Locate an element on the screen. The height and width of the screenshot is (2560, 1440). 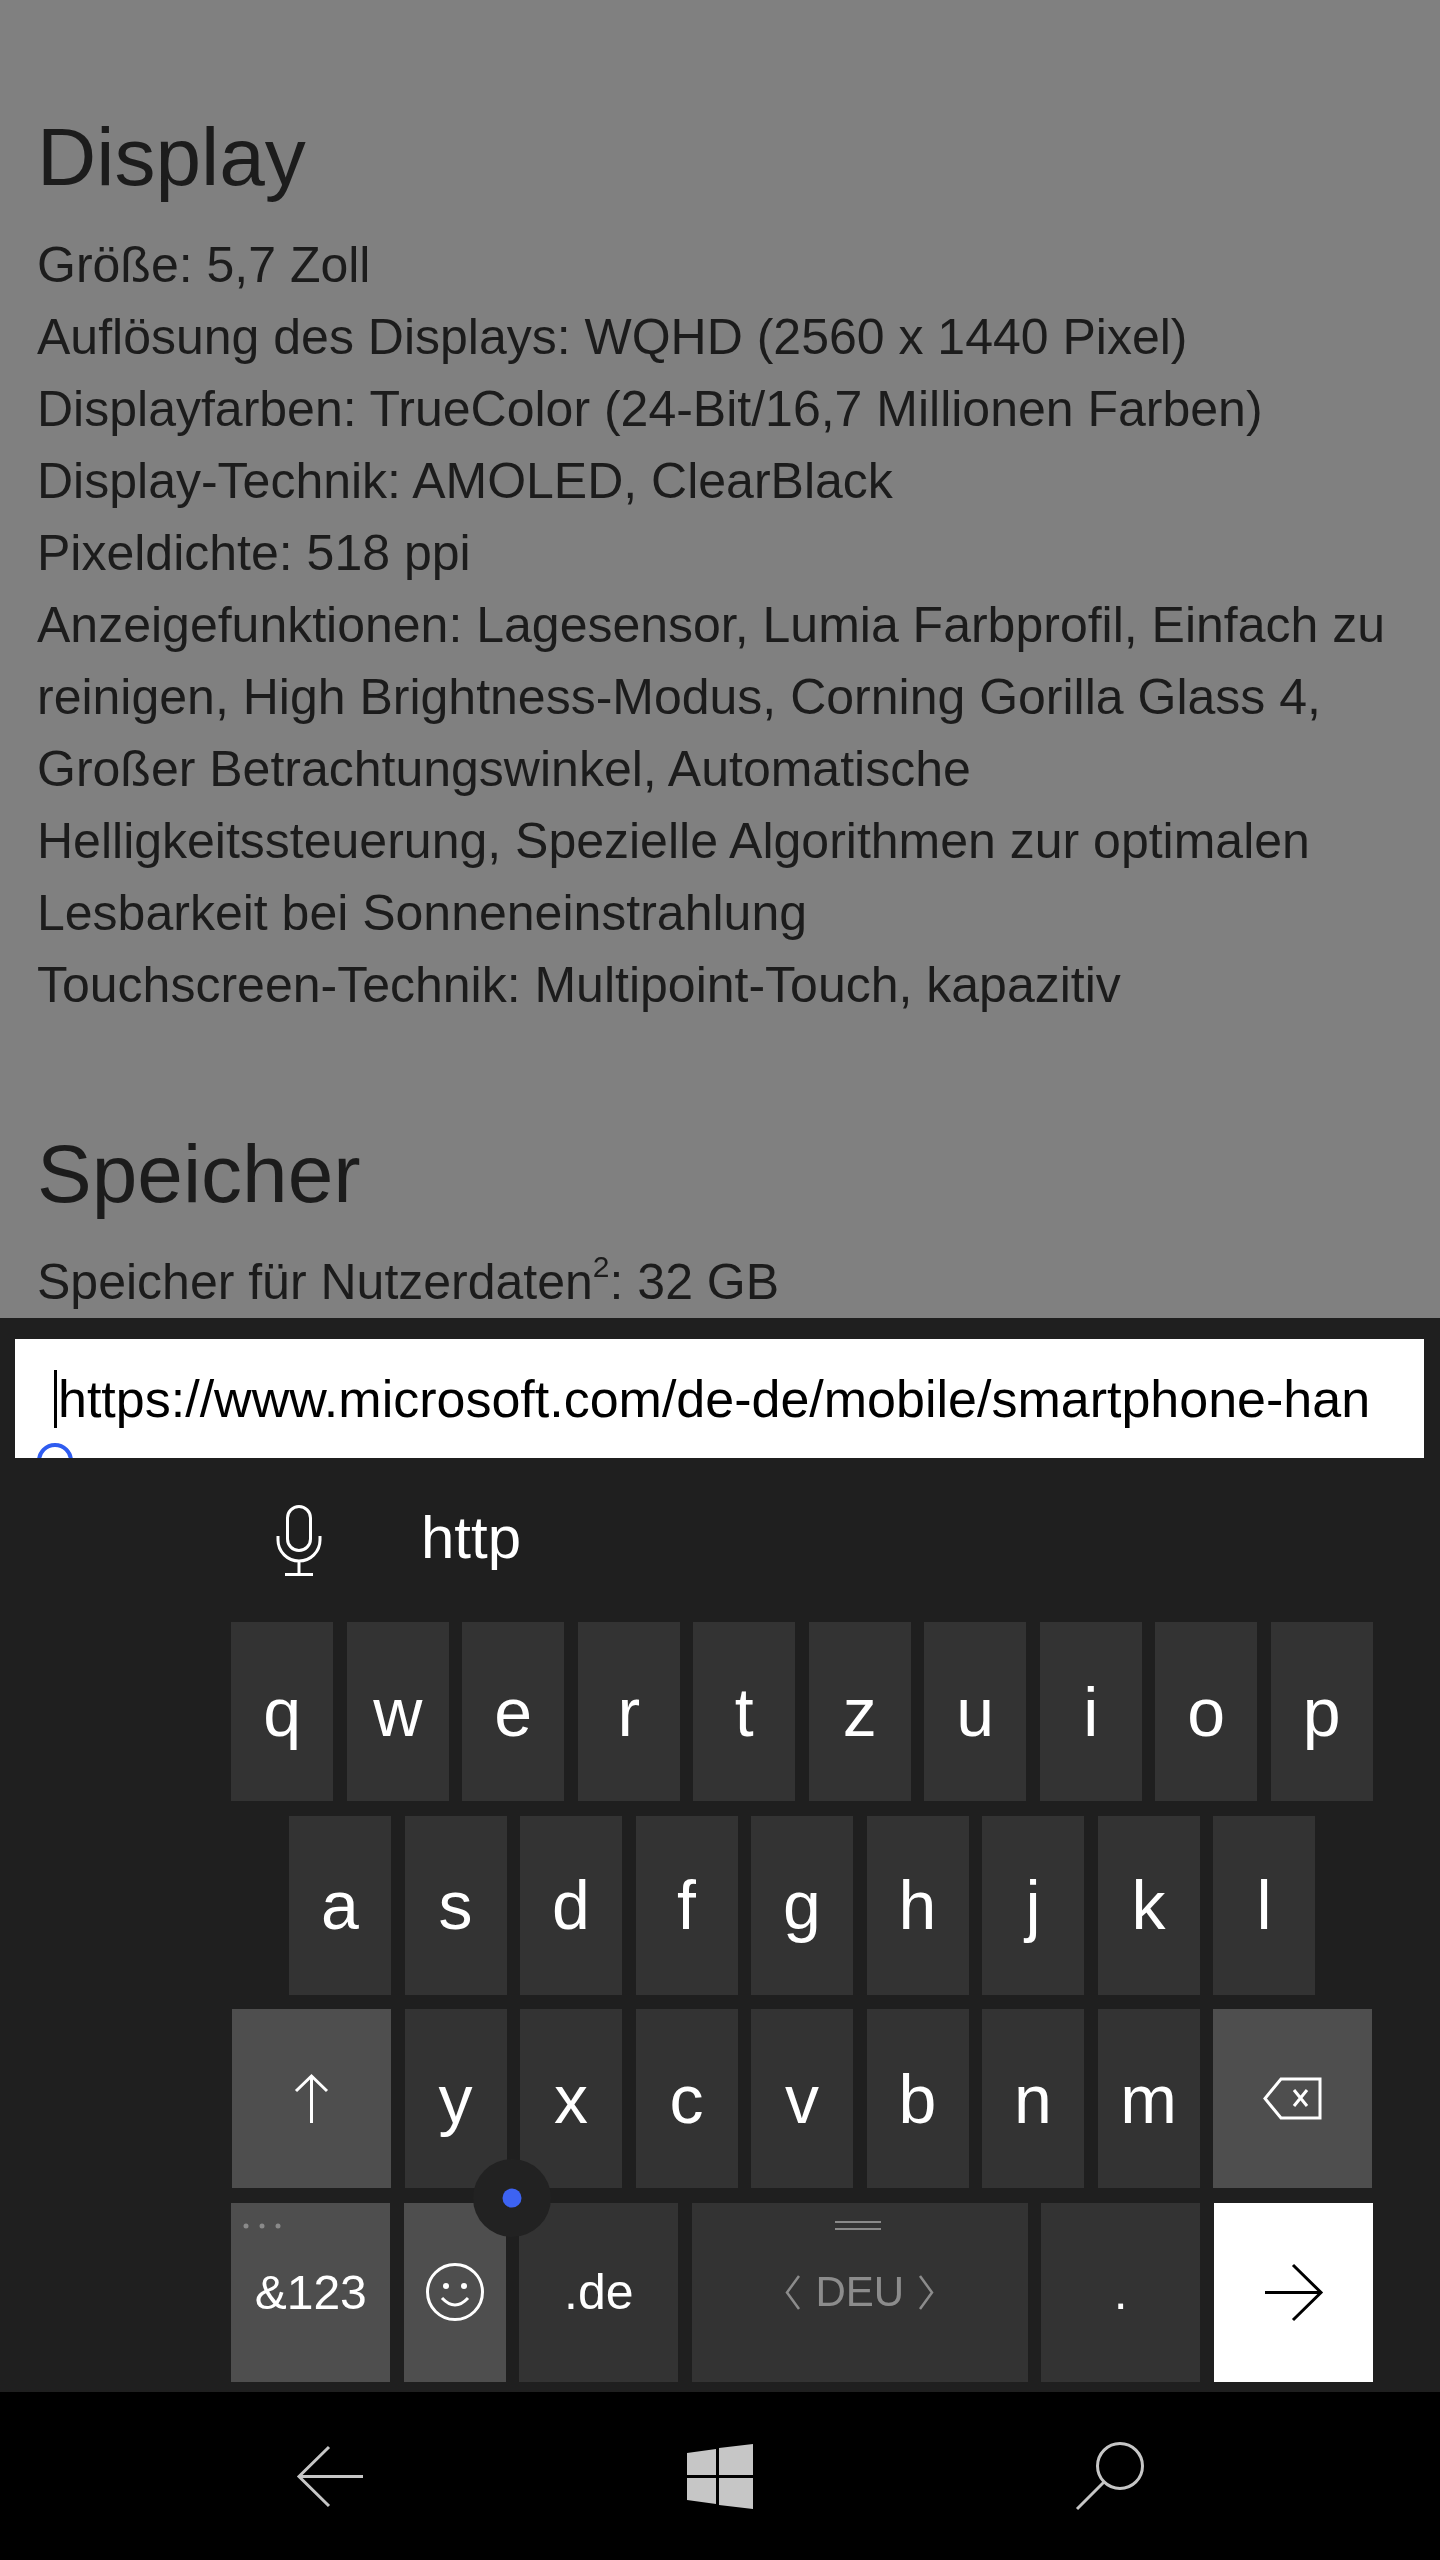
letter-key: a is located at coordinates (340, 1905).